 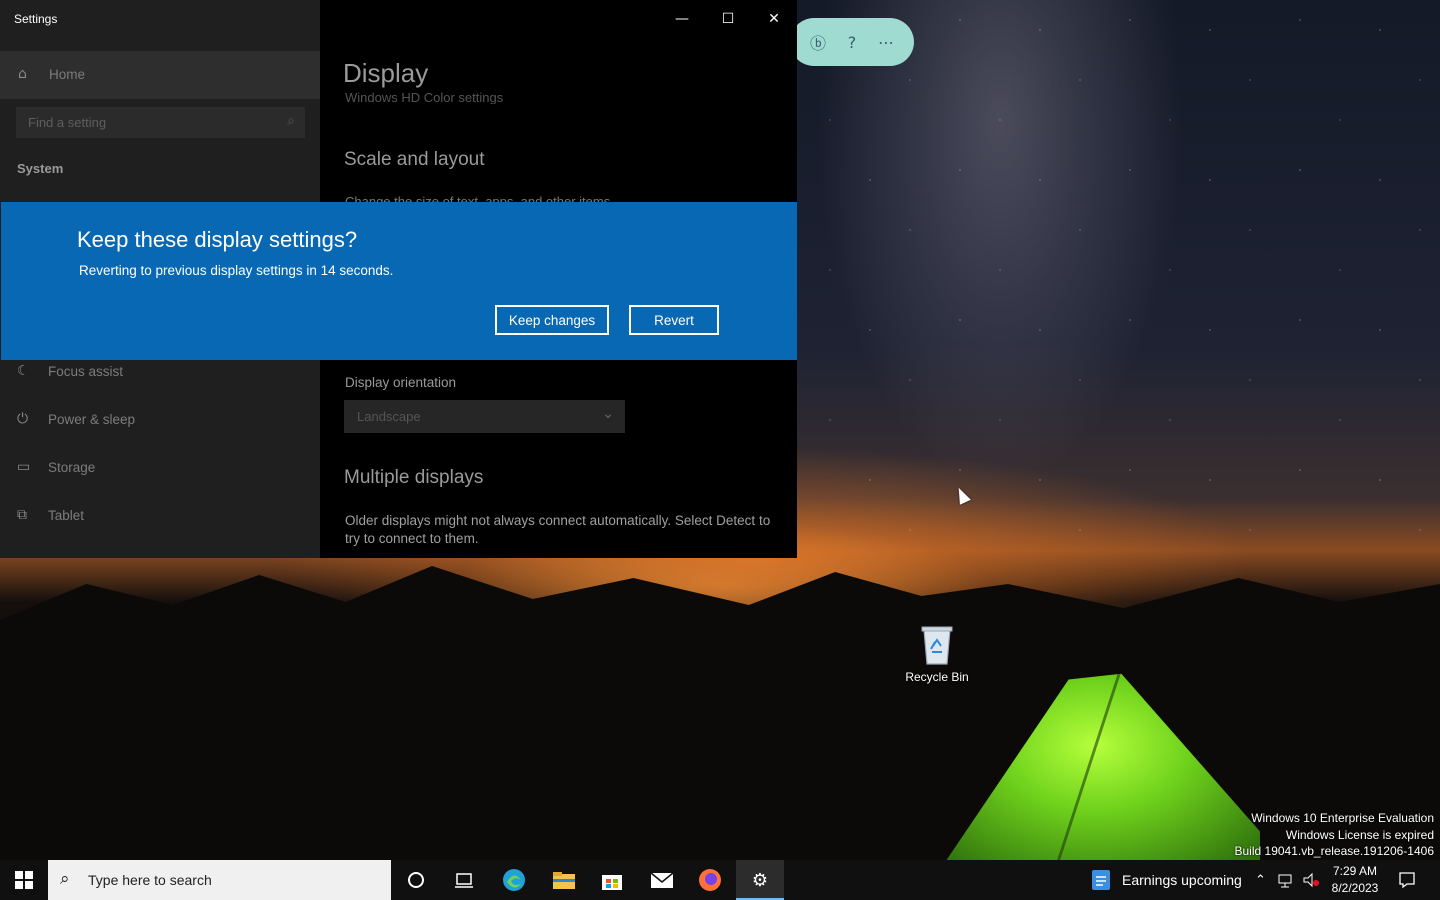 I want to click on firefox-icon, so click(x=710, y=880).